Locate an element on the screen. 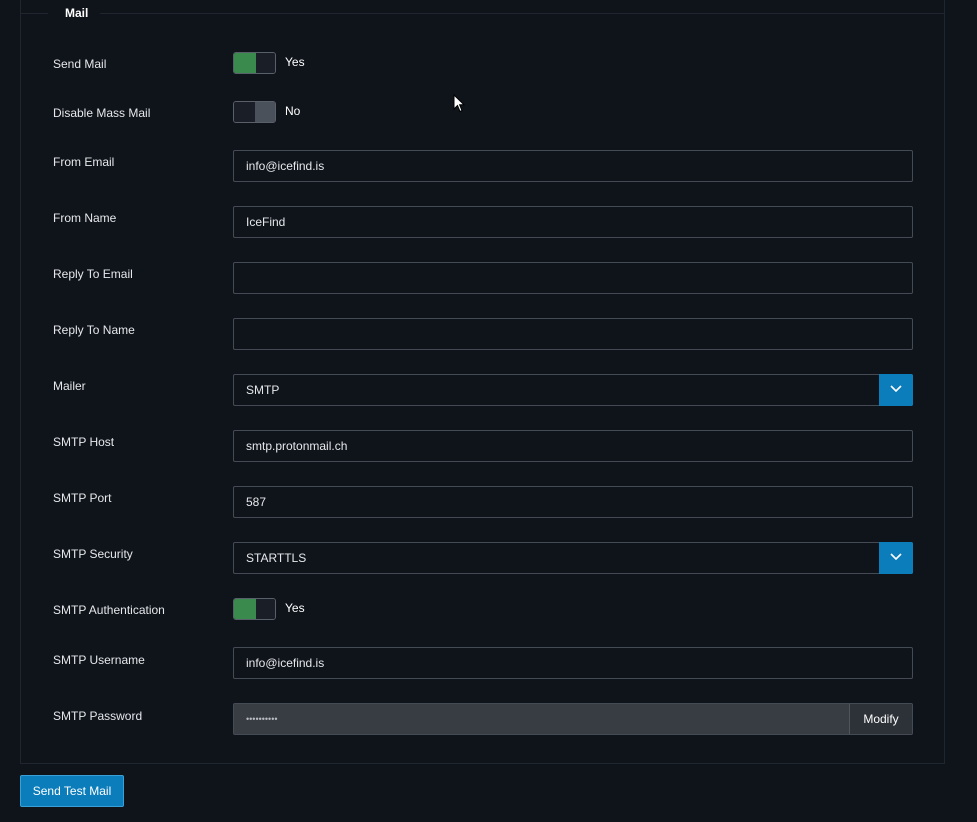 The width and height of the screenshot is (977, 822). disable-mass-mail-state: No is located at coordinates (293, 111).